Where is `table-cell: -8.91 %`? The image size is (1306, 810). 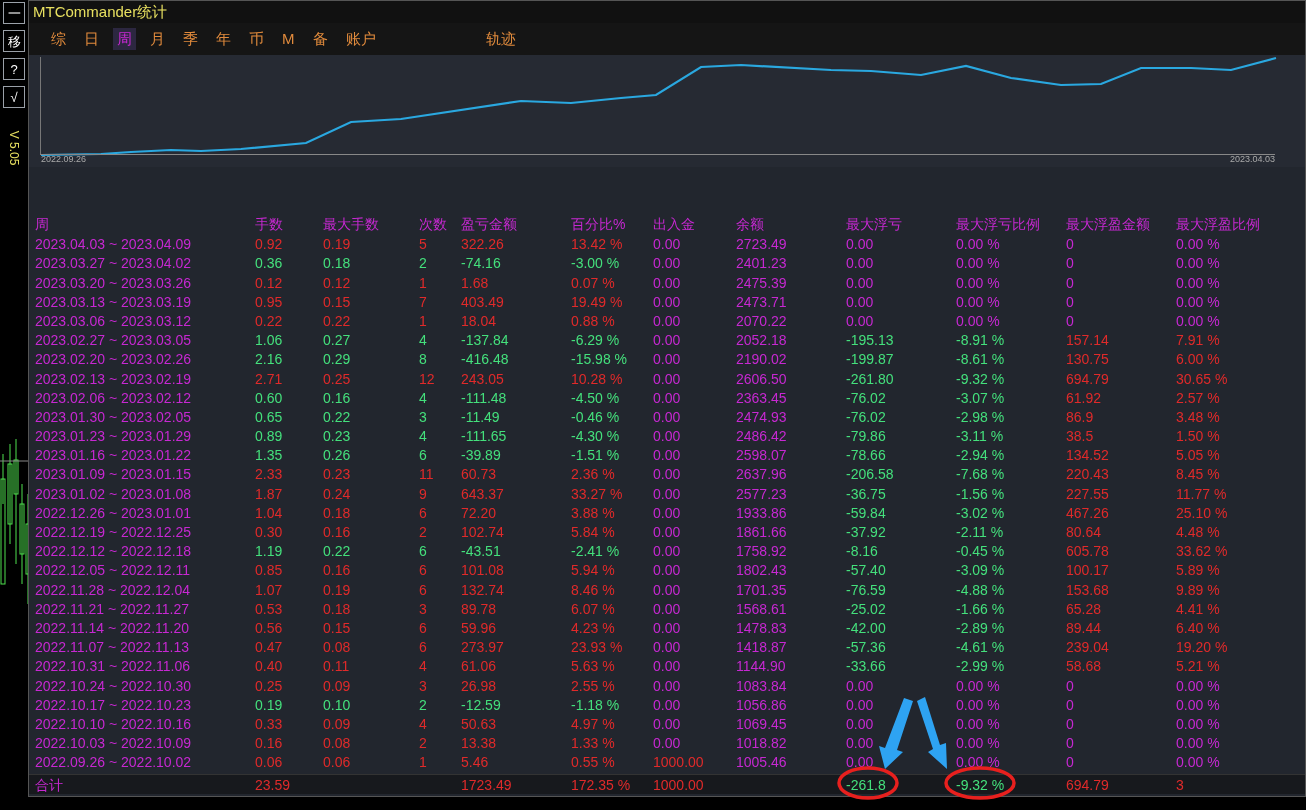
table-cell: -8.91 % is located at coordinates (980, 341).